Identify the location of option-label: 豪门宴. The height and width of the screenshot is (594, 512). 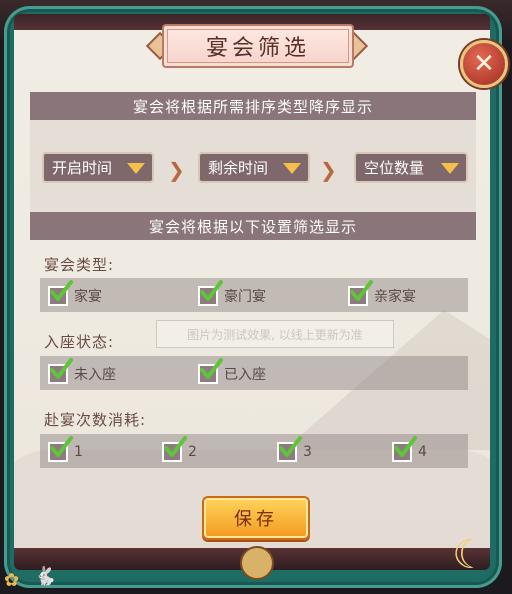
(245, 297).